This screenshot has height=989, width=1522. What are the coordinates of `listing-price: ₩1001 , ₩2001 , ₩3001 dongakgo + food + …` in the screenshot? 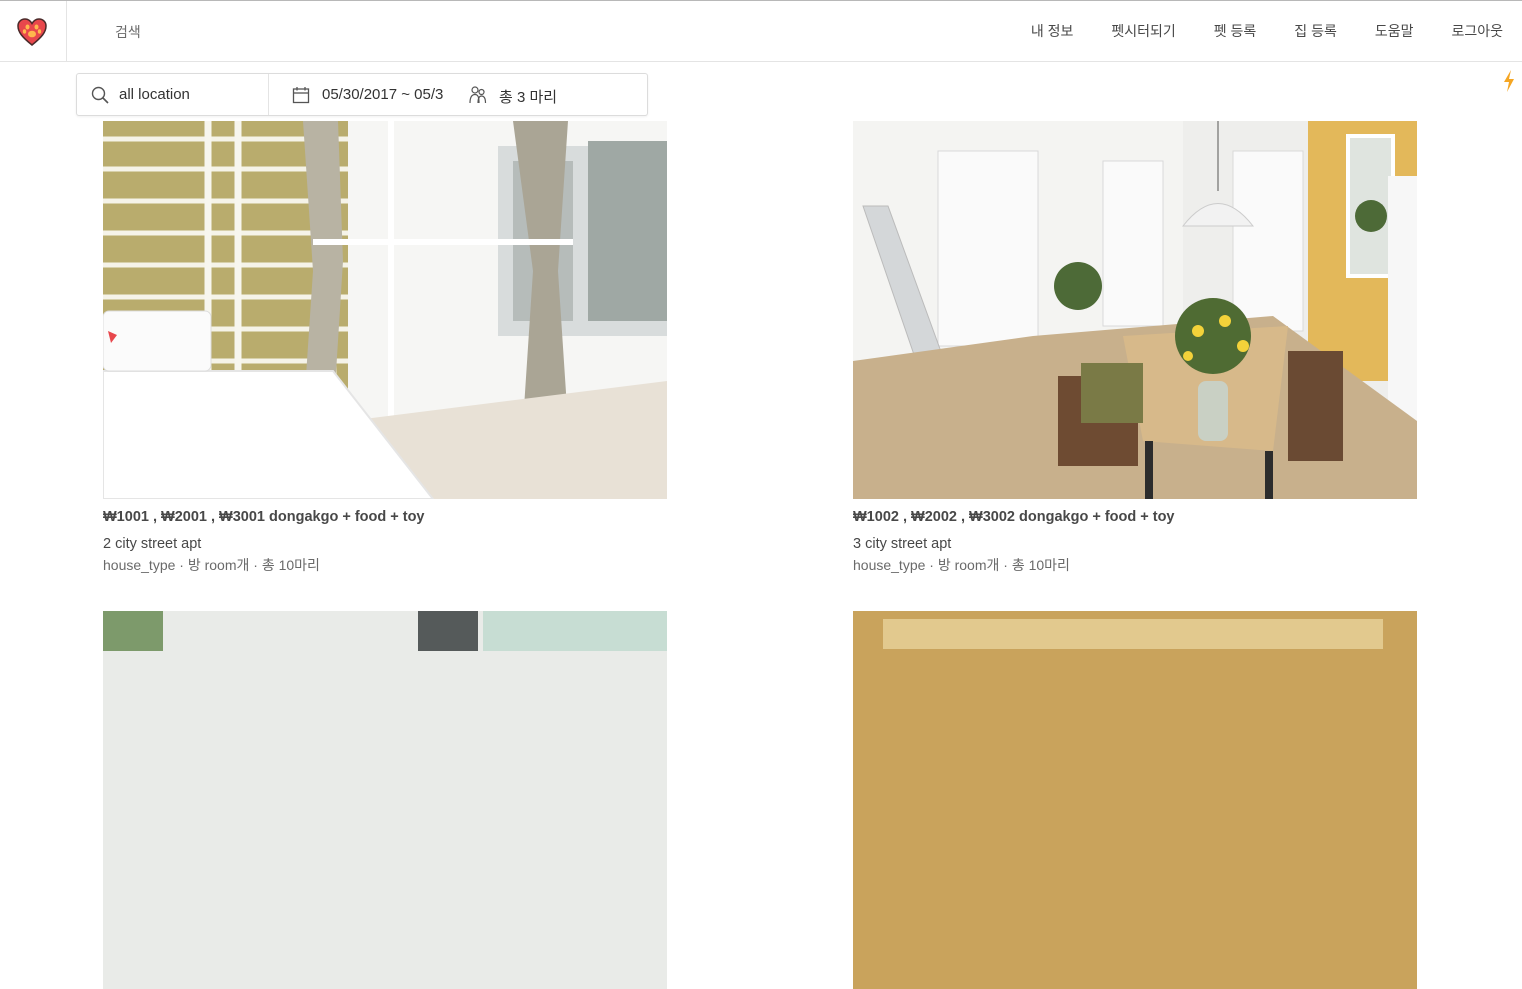 It's located at (385, 517).